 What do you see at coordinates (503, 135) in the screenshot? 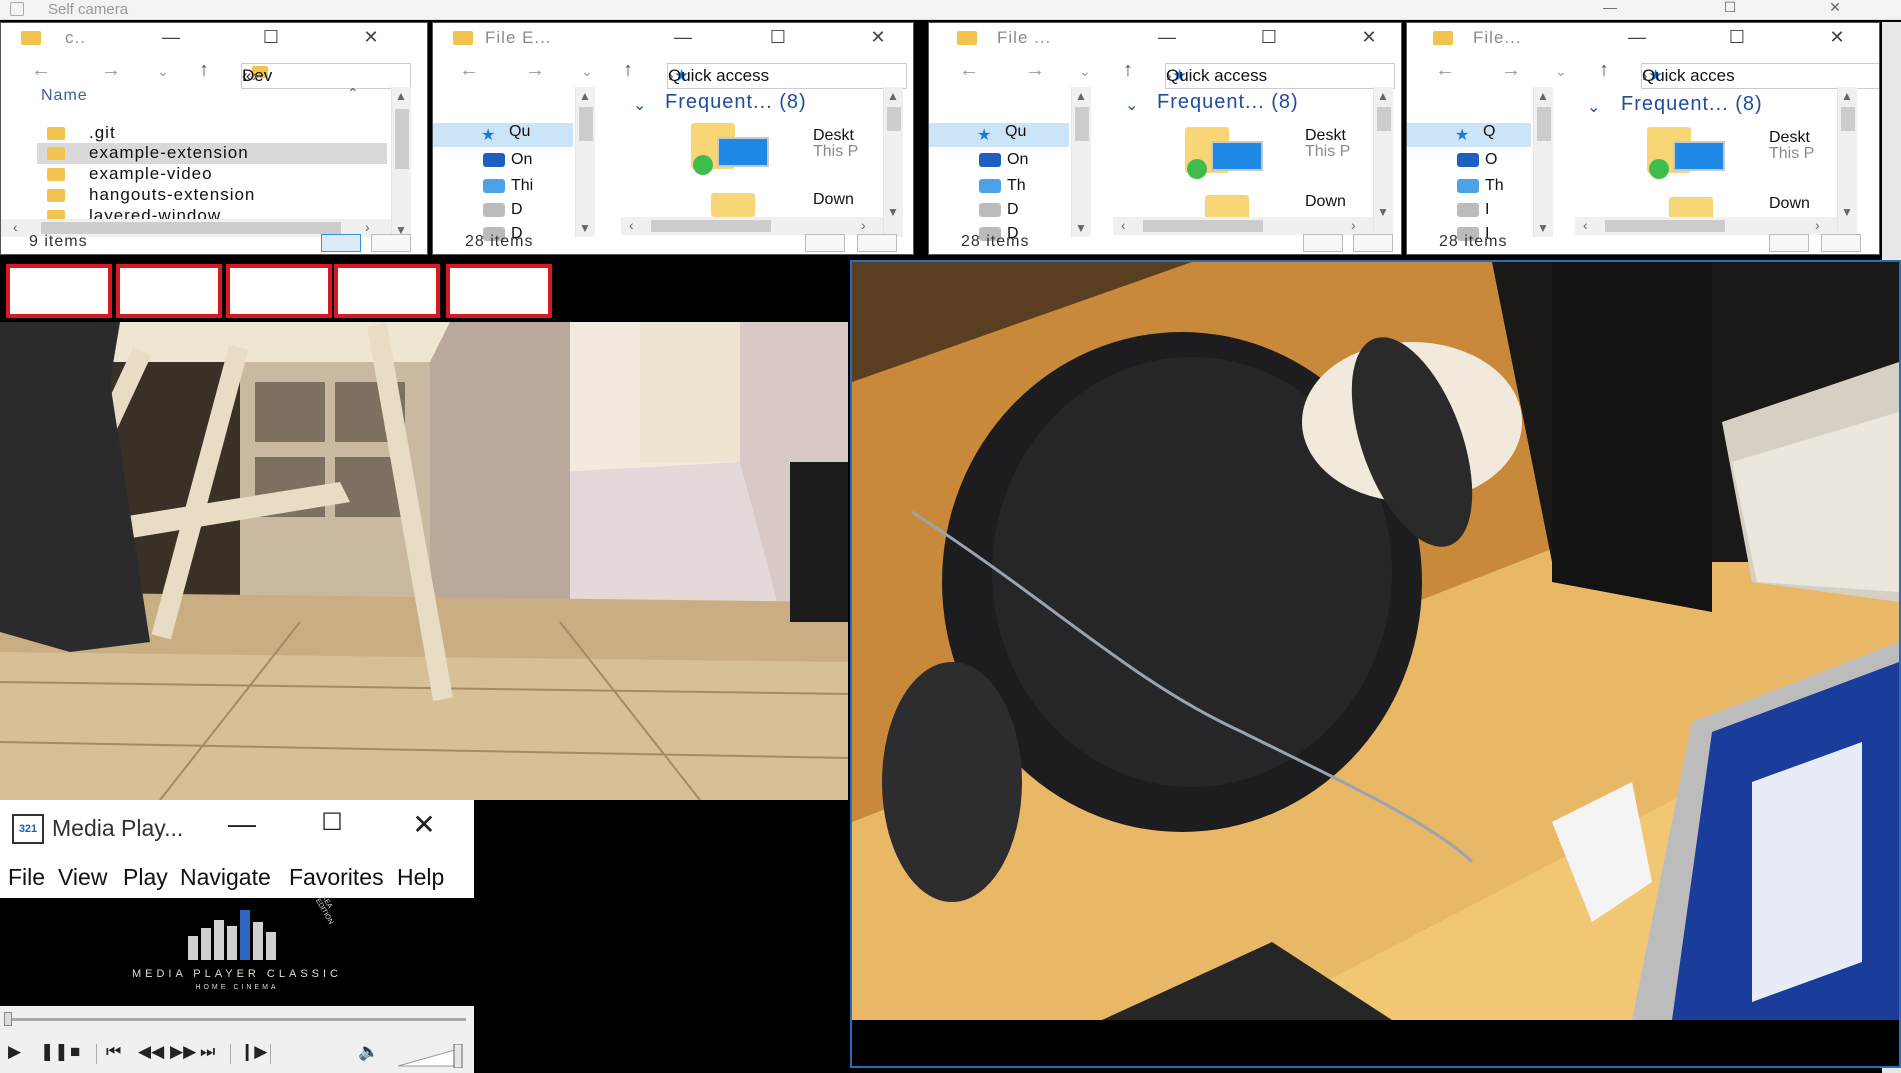
I see `nav-item-quick-access: ★ Qu` at bounding box center [503, 135].